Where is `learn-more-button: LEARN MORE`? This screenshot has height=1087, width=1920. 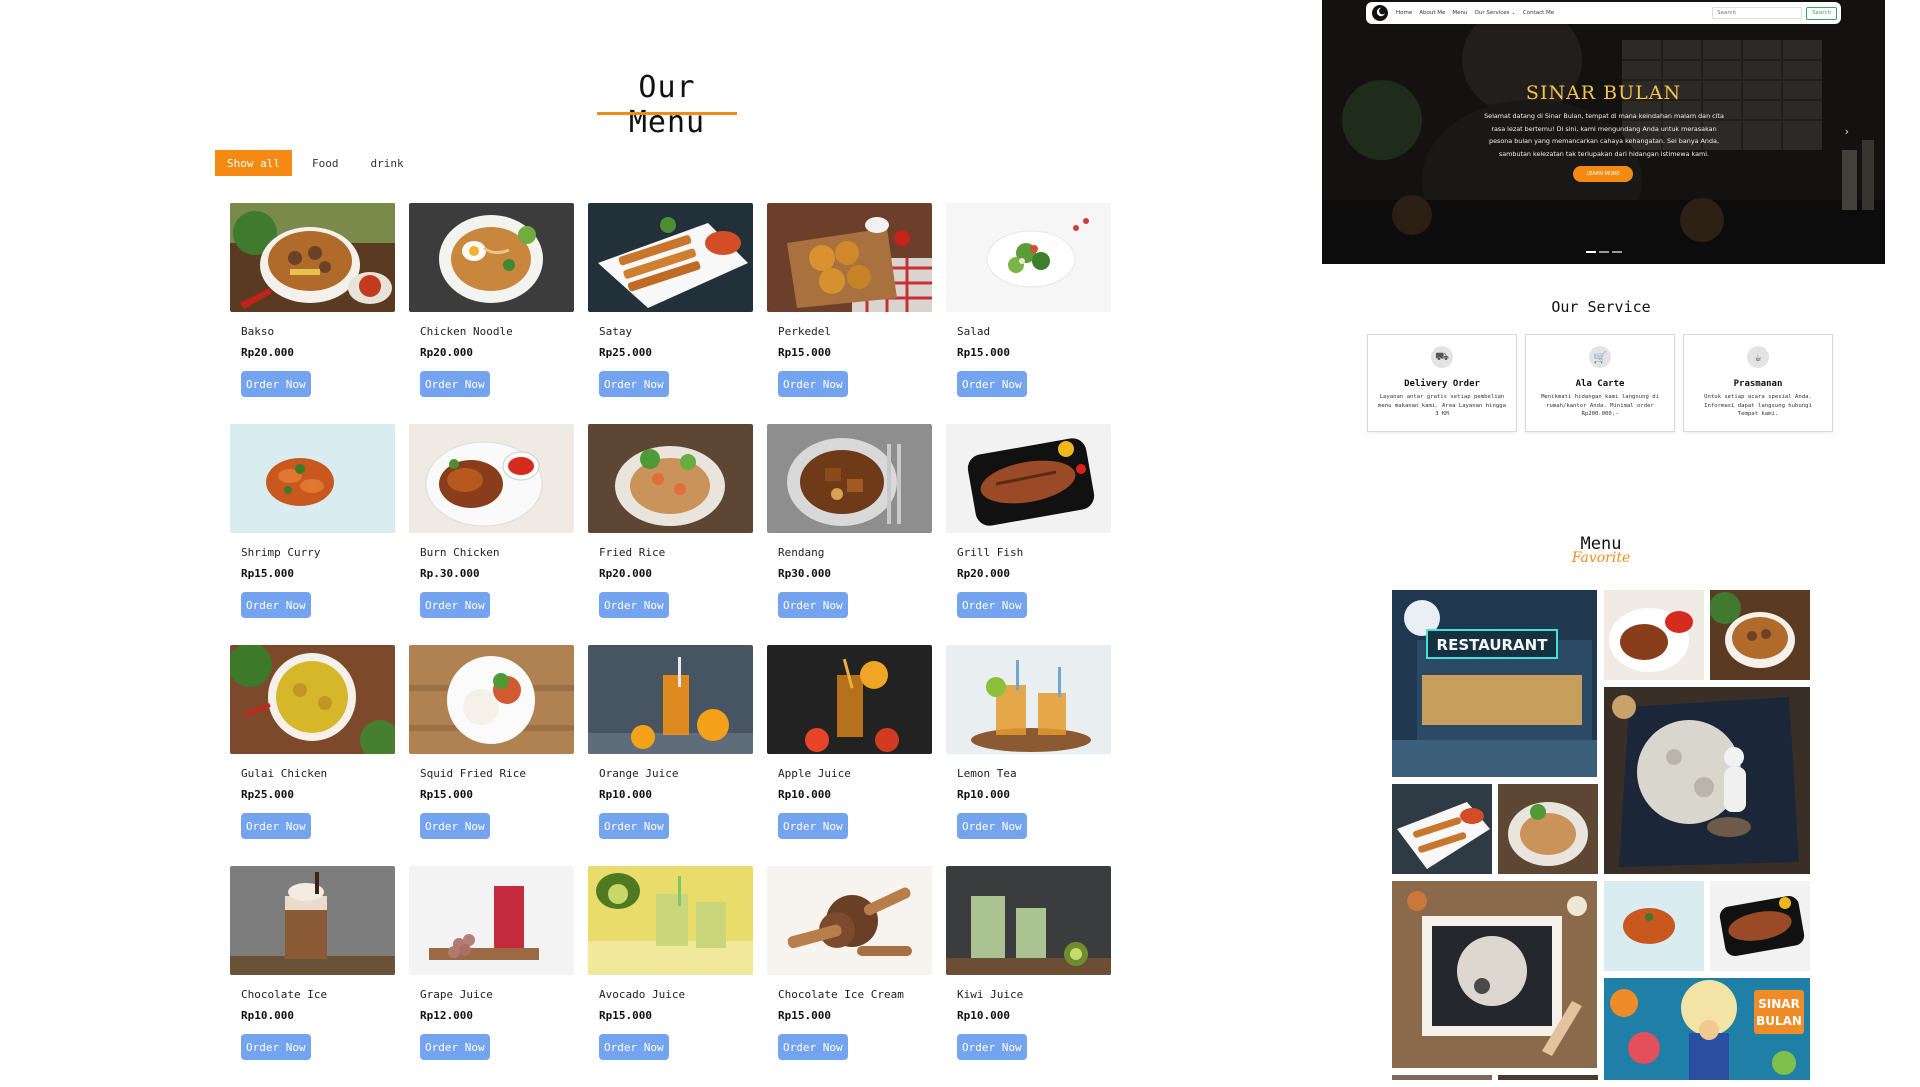
learn-more-button: LEARN MORE is located at coordinates (1603, 174).